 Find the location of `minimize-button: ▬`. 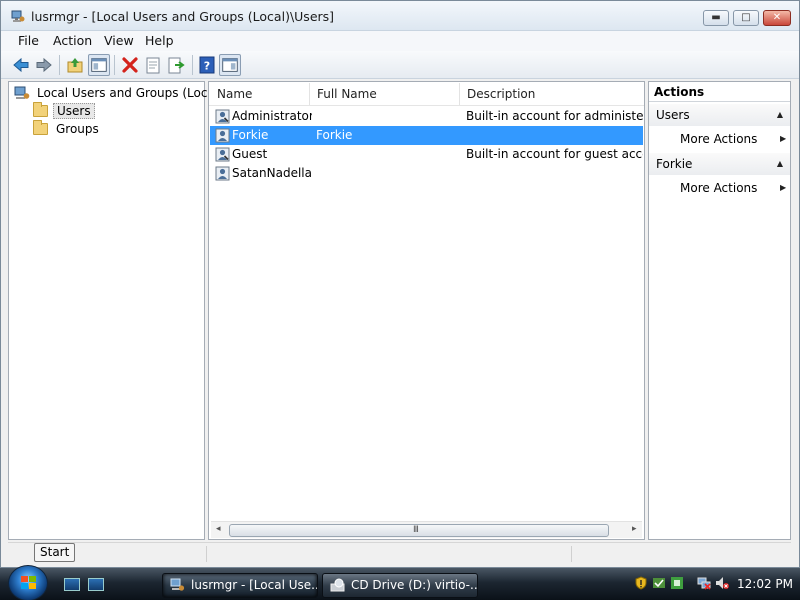

minimize-button: ▬ is located at coordinates (716, 18).